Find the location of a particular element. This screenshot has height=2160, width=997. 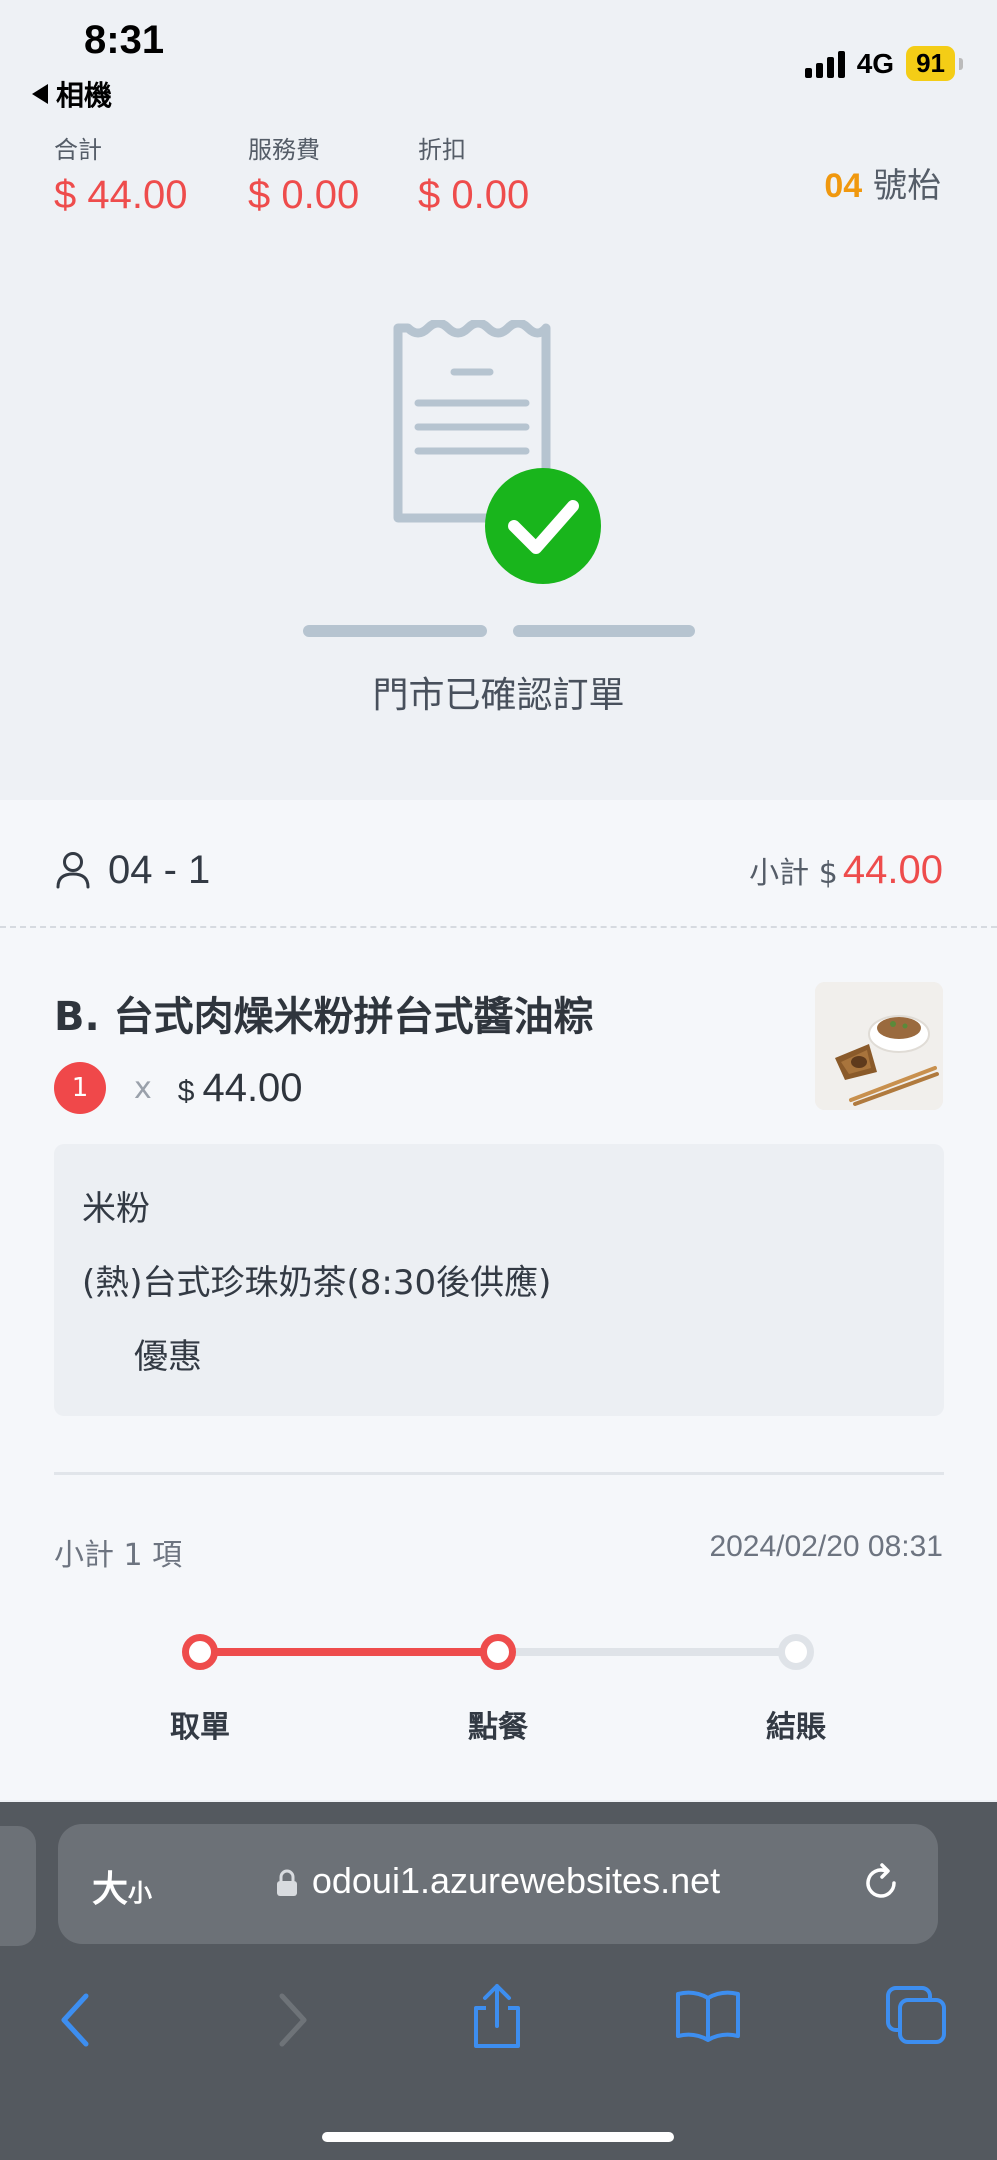

url-text: odoui1.azurewebsites.net is located at coordinates (516, 1880).